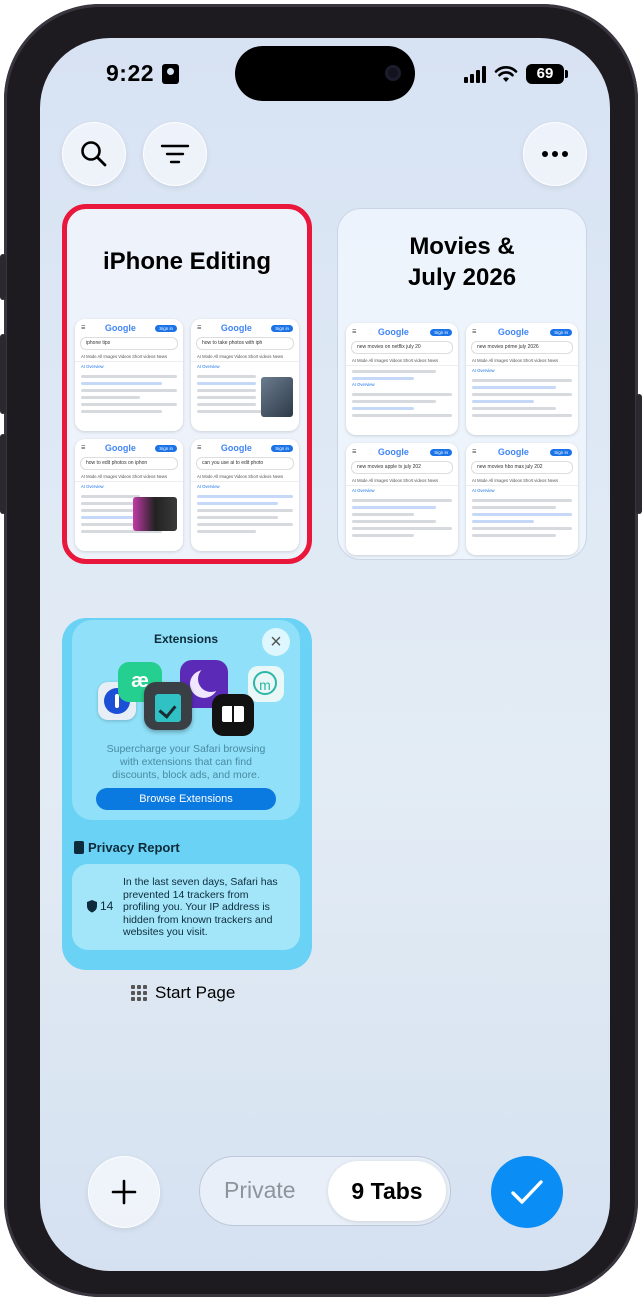  What do you see at coordinates (522, 467) in the screenshot?
I see `search-field: new movies hbo max july 202` at bounding box center [522, 467].